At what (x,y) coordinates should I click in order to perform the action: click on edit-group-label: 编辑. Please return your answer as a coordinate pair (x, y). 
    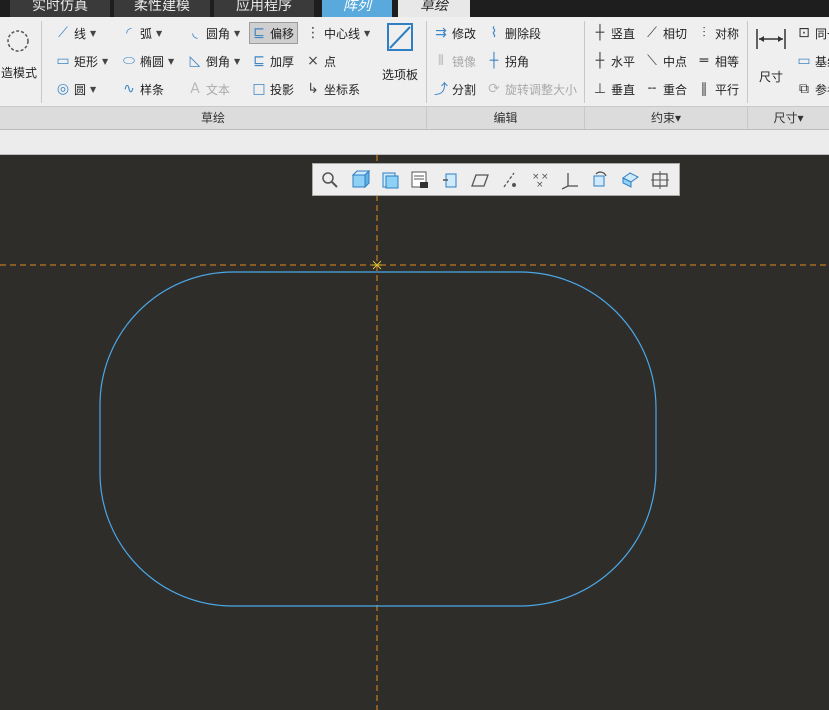
    Looking at the image, I should click on (505, 118).